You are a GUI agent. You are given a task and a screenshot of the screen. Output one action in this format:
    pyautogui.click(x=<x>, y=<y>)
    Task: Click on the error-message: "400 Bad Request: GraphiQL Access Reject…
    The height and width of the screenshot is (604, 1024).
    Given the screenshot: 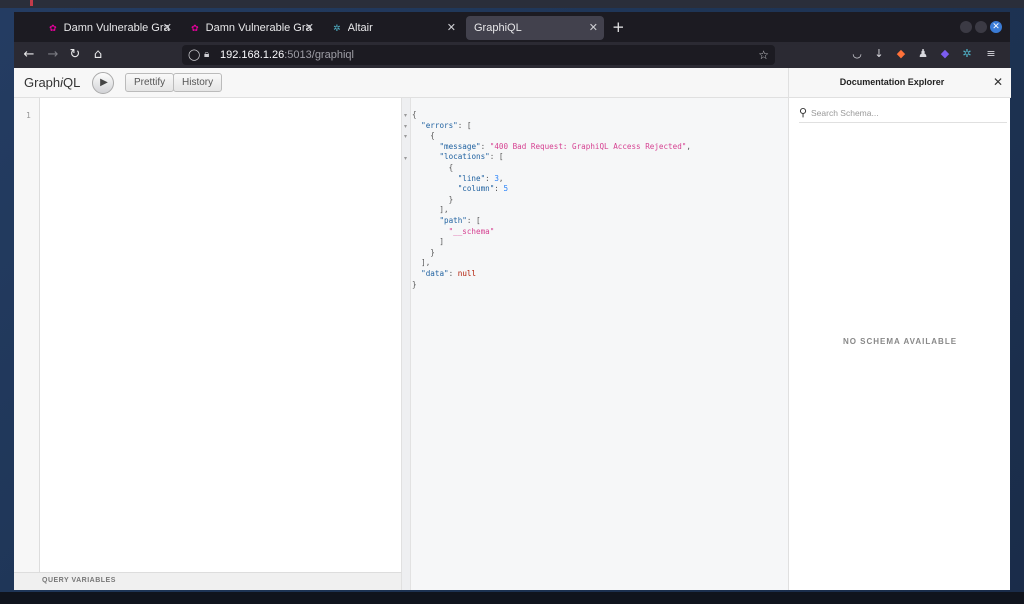 What is the action you would take?
    pyautogui.click(x=588, y=146)
    